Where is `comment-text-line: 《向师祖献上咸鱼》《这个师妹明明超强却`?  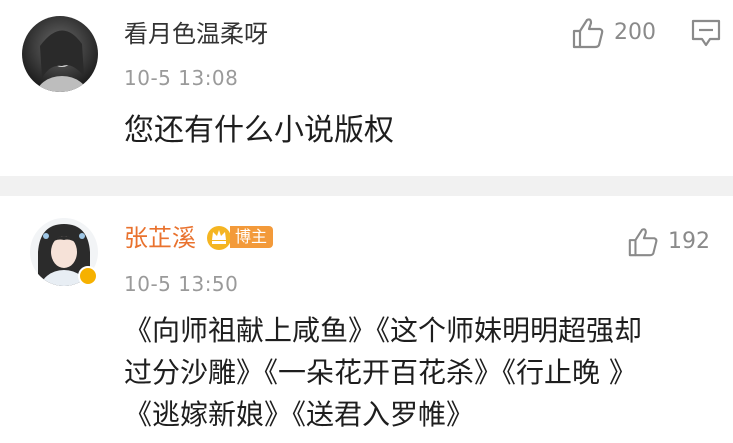
comment-text-line: 《向师祖献上咸鱼》《这个师妹明明超强却 is located at coordinates (383, 330).